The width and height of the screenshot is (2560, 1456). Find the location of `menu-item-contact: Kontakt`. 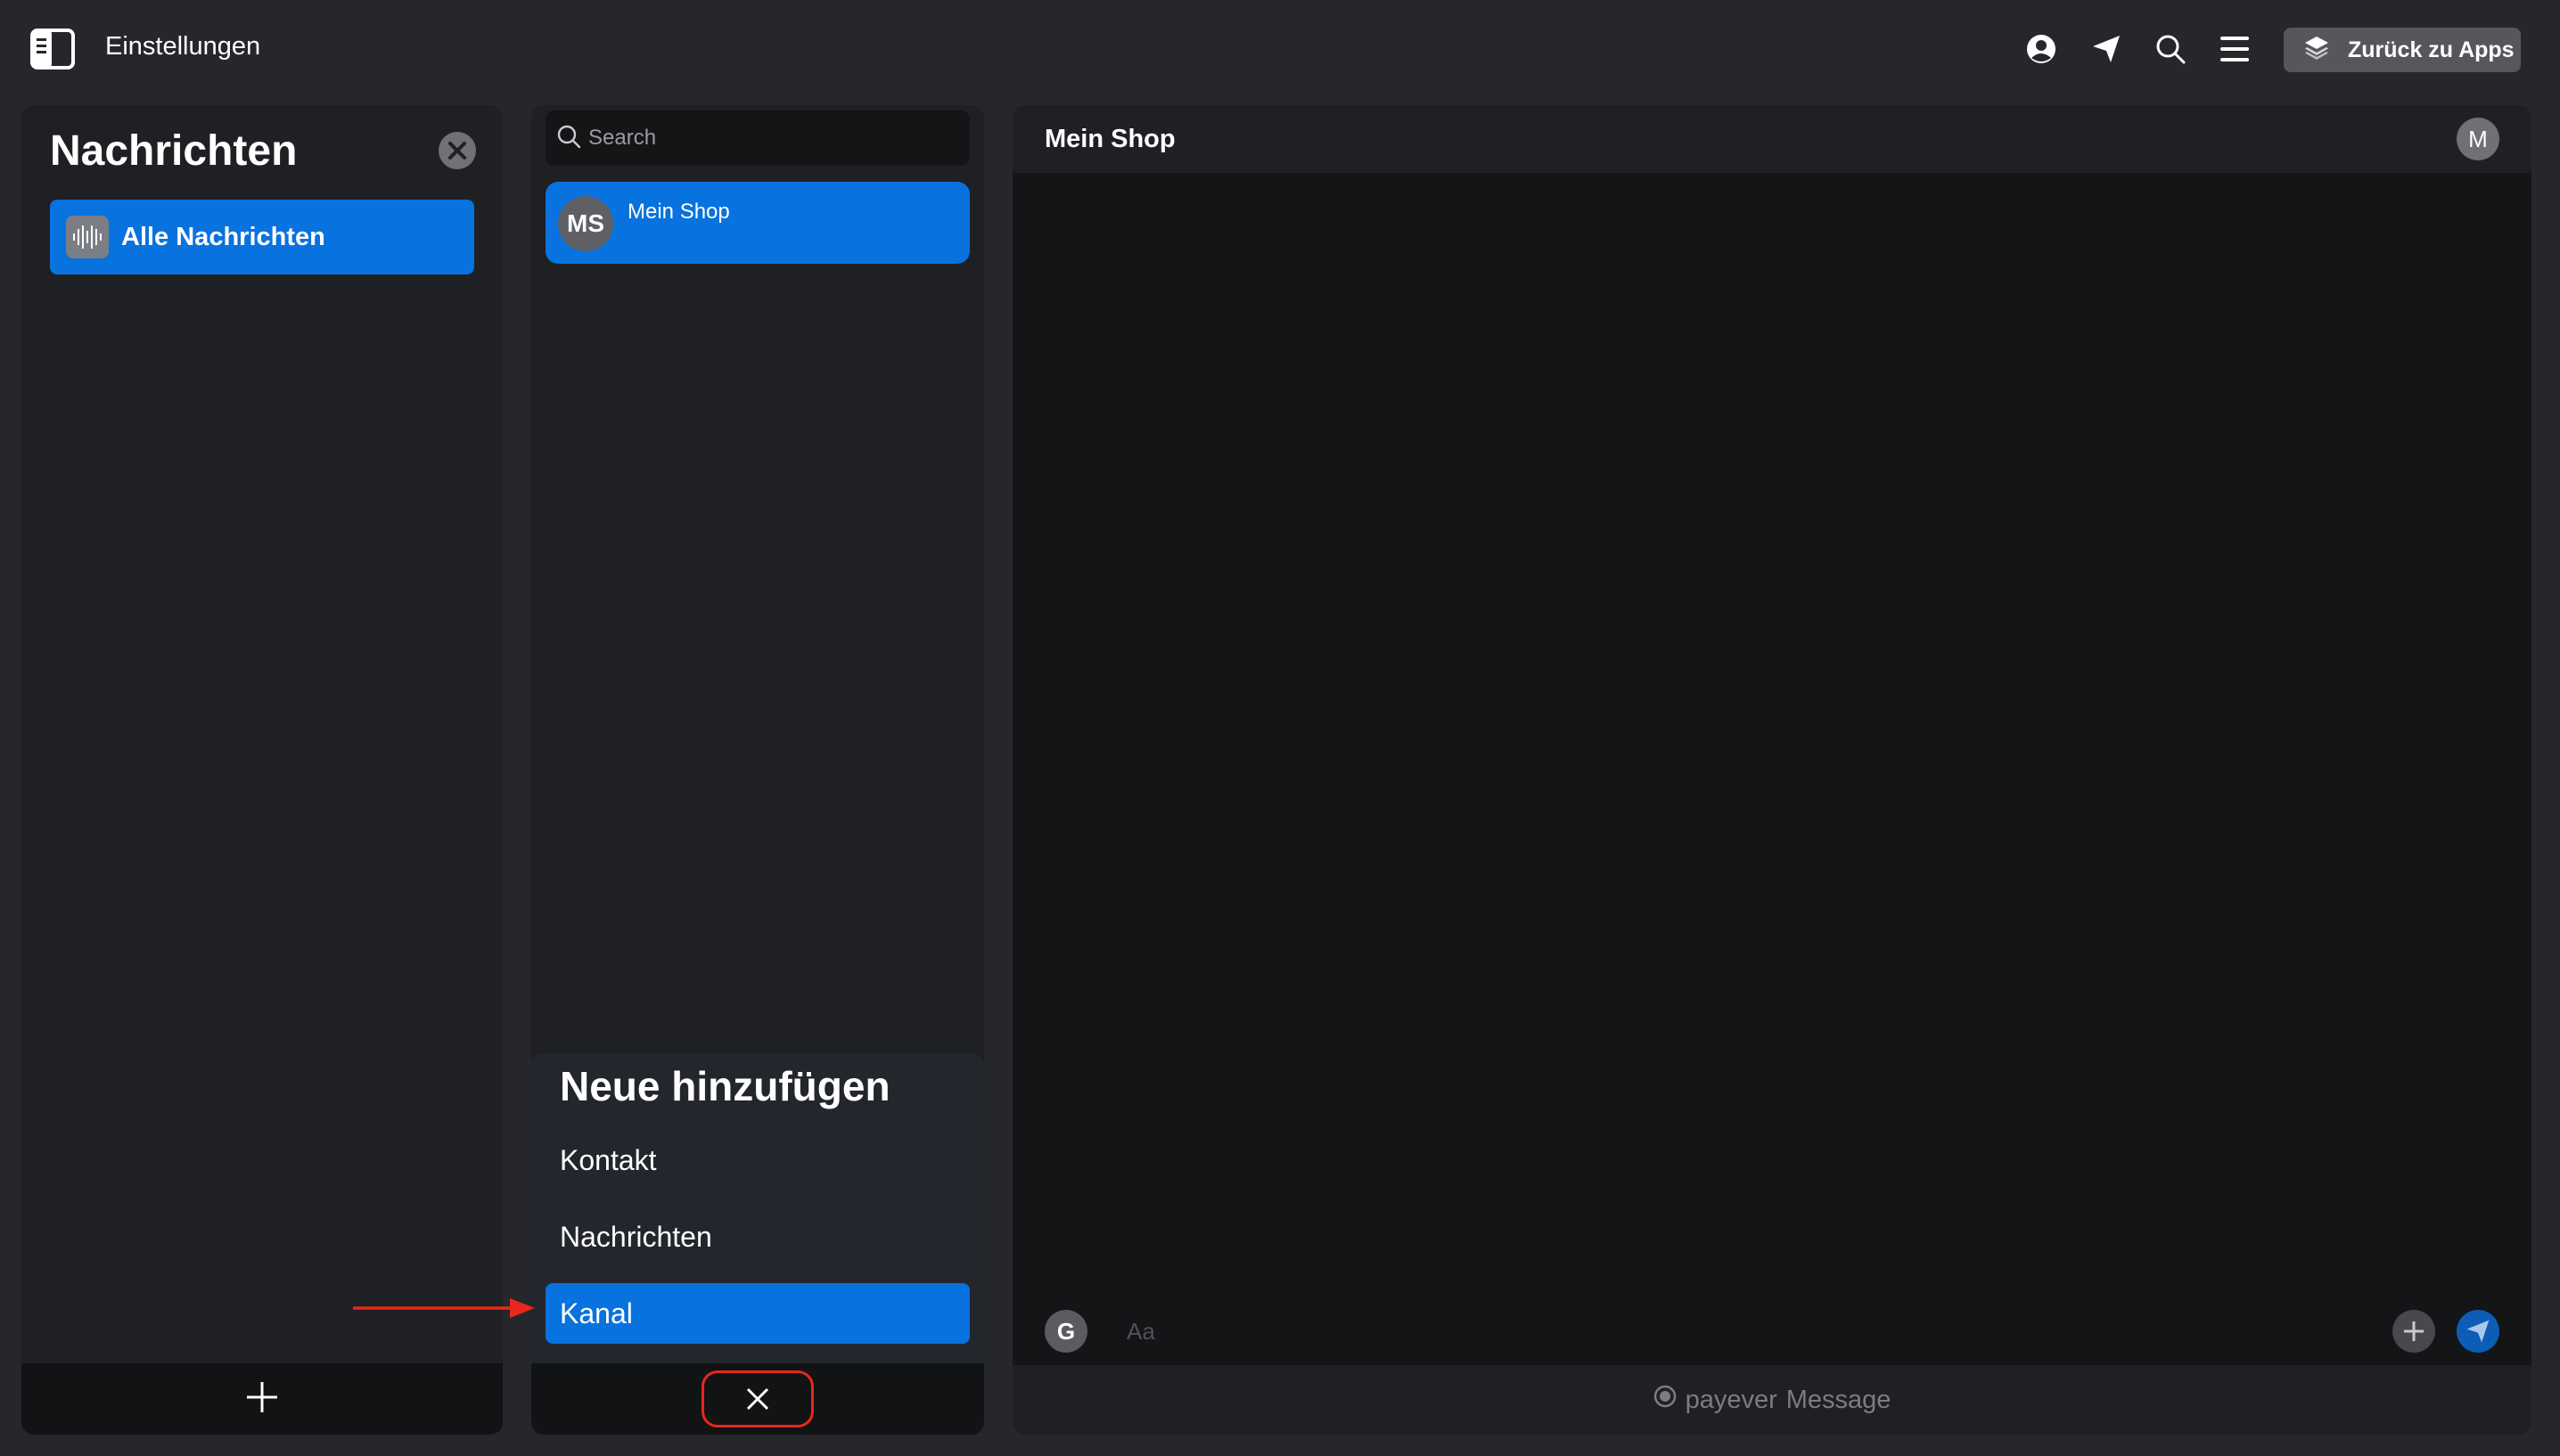

menu-item-contact: Kontakt is located at coordinates (758, 1160).